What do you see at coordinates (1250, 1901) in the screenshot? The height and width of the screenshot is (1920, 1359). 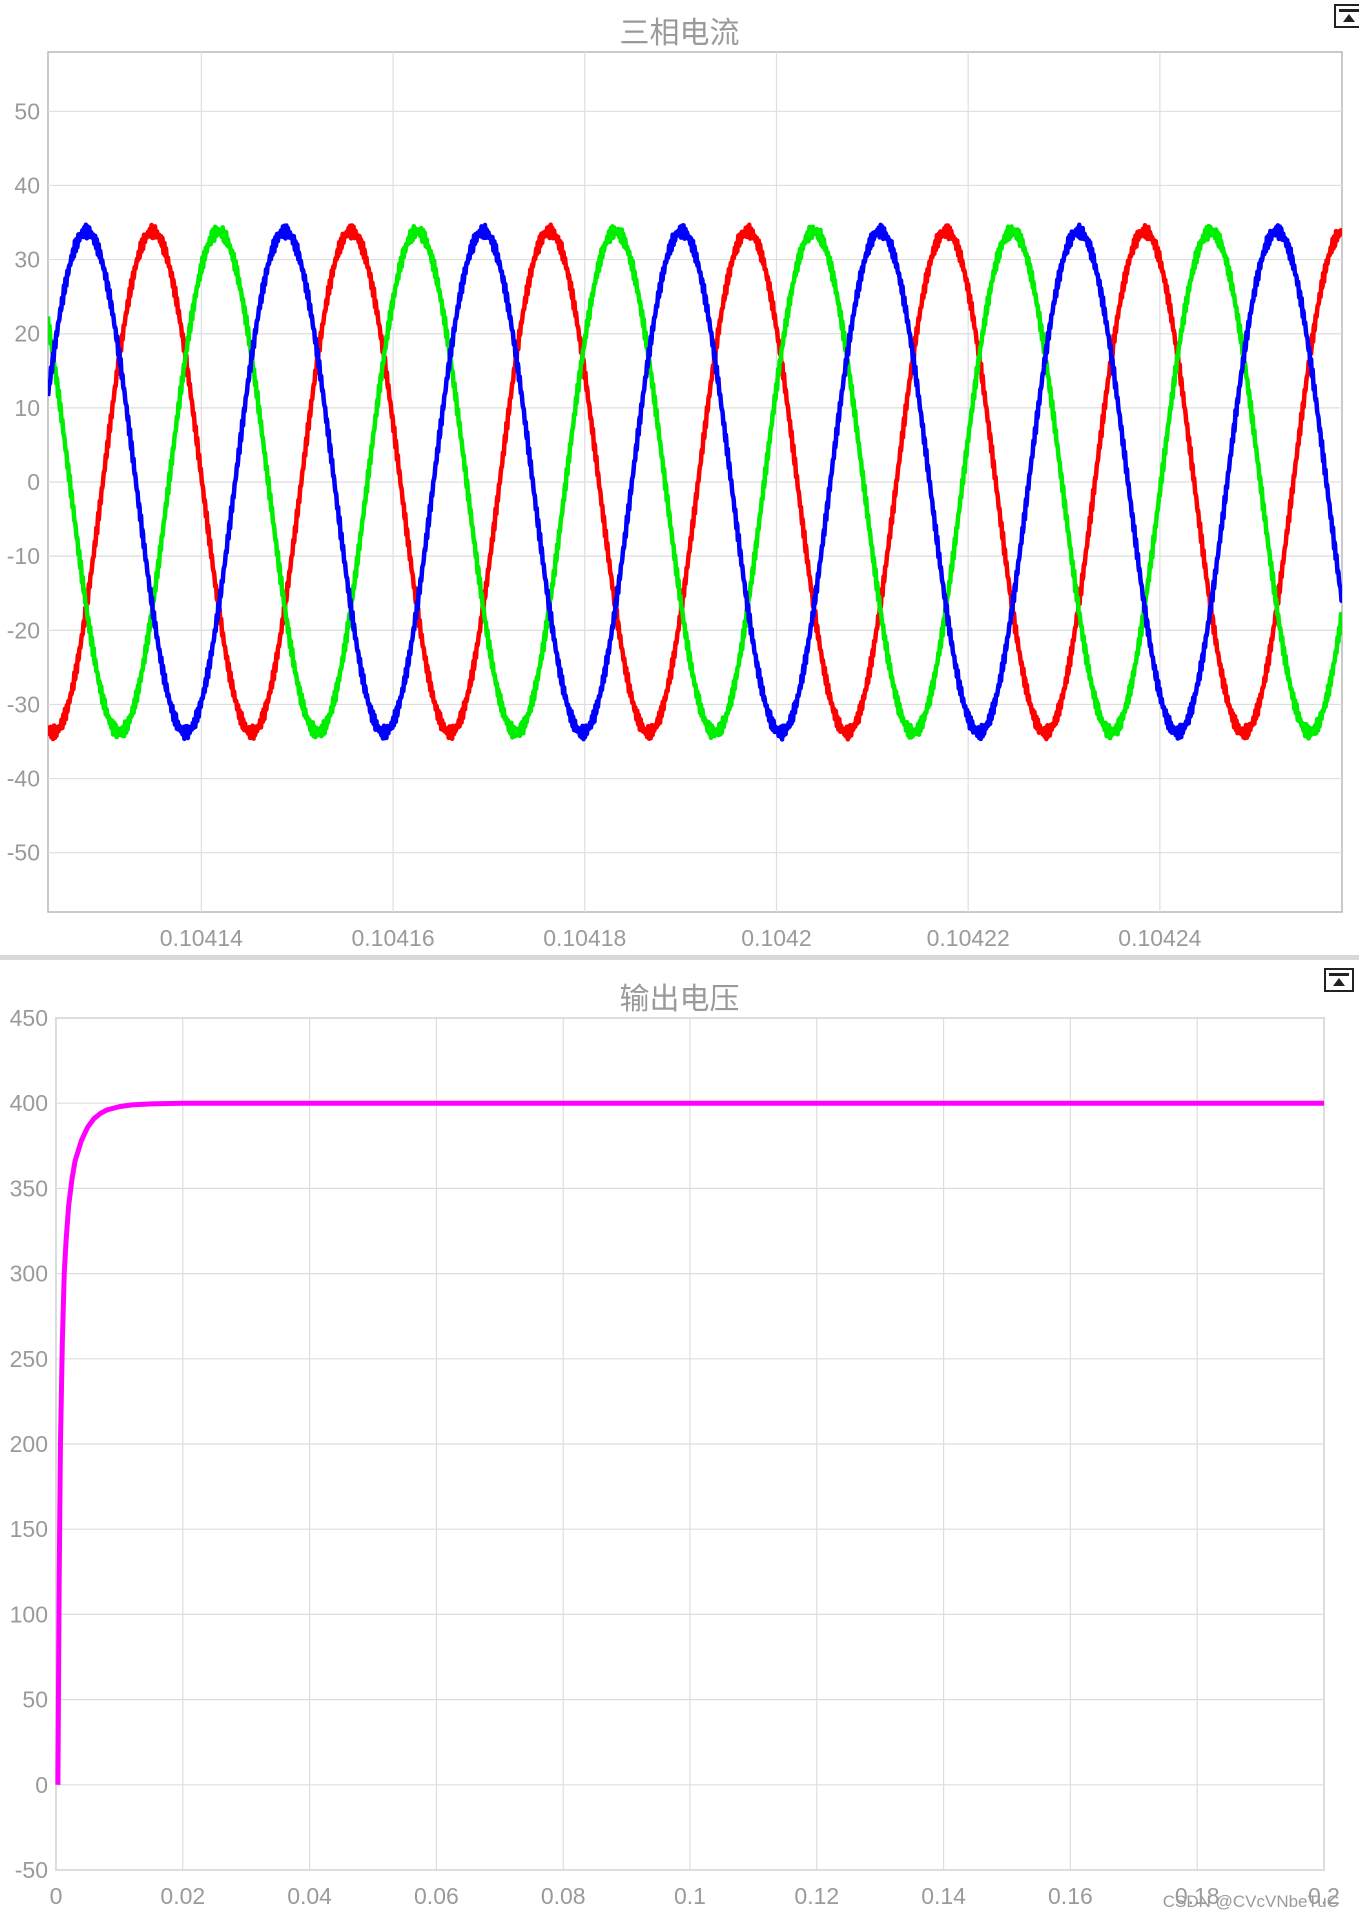 I see `watermark: CSDN @CVcVNbeTuC` at bounding box center [1250, 1901].